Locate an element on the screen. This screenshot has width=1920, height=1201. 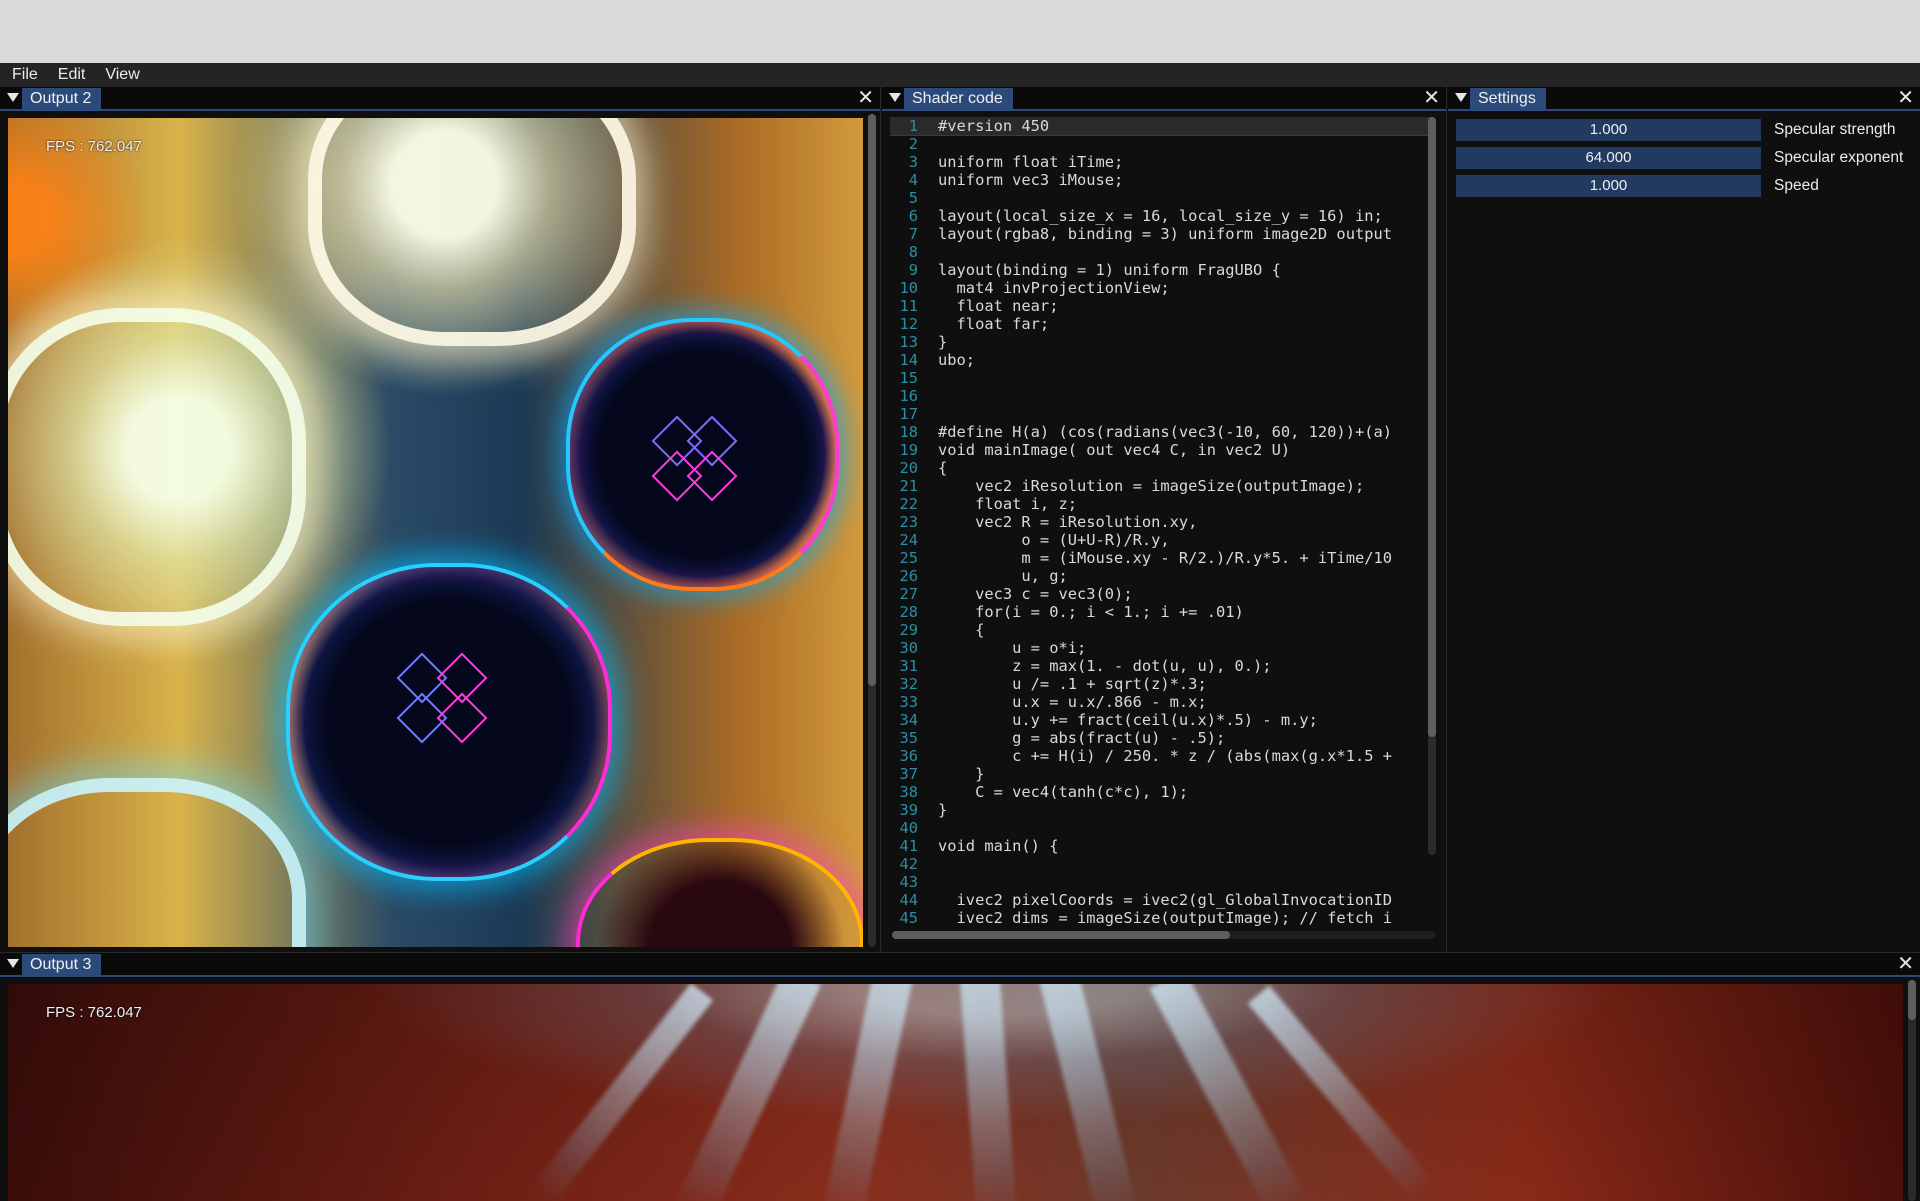
code-text: g = abs(fract(u) - .5); is located at coordinates (1082, 738).